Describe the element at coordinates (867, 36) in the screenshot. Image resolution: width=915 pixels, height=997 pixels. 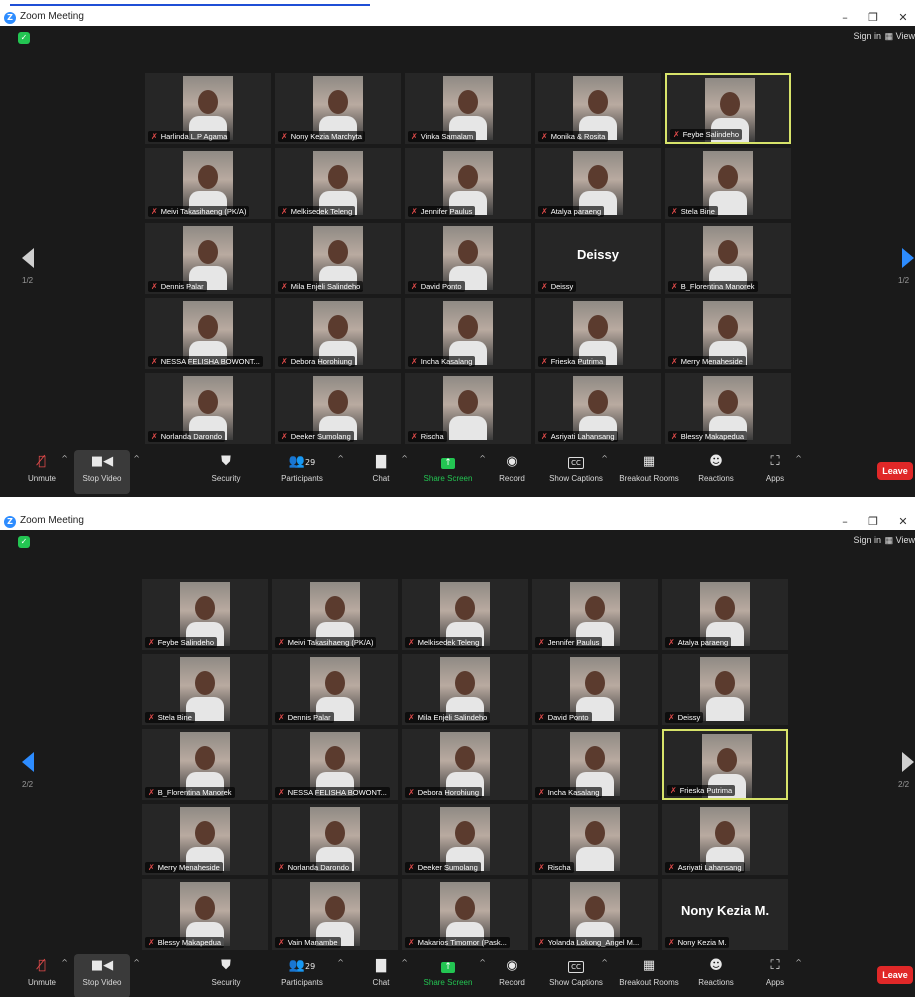
I see `sign-in-link: Sign in` at that location.